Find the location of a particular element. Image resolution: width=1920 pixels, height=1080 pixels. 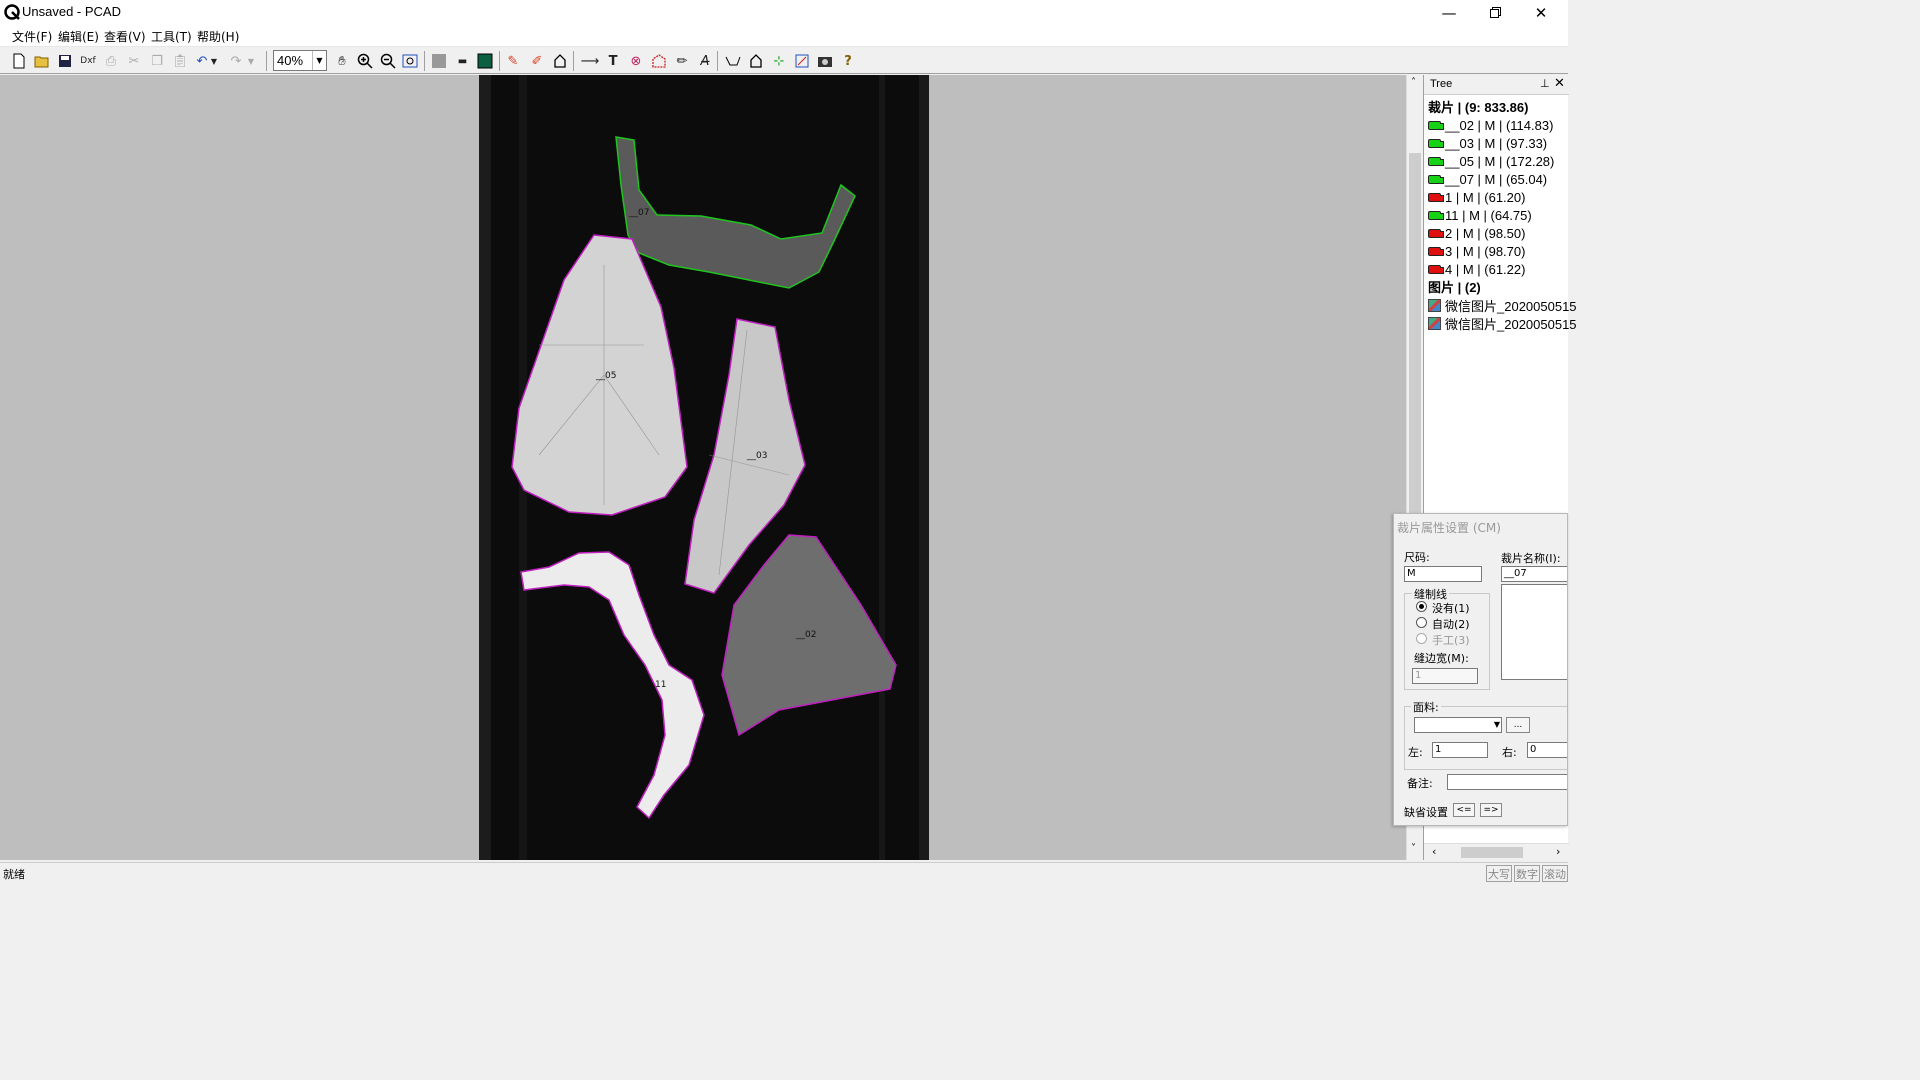

toolbar-separator is located at coordinates (499, 61).